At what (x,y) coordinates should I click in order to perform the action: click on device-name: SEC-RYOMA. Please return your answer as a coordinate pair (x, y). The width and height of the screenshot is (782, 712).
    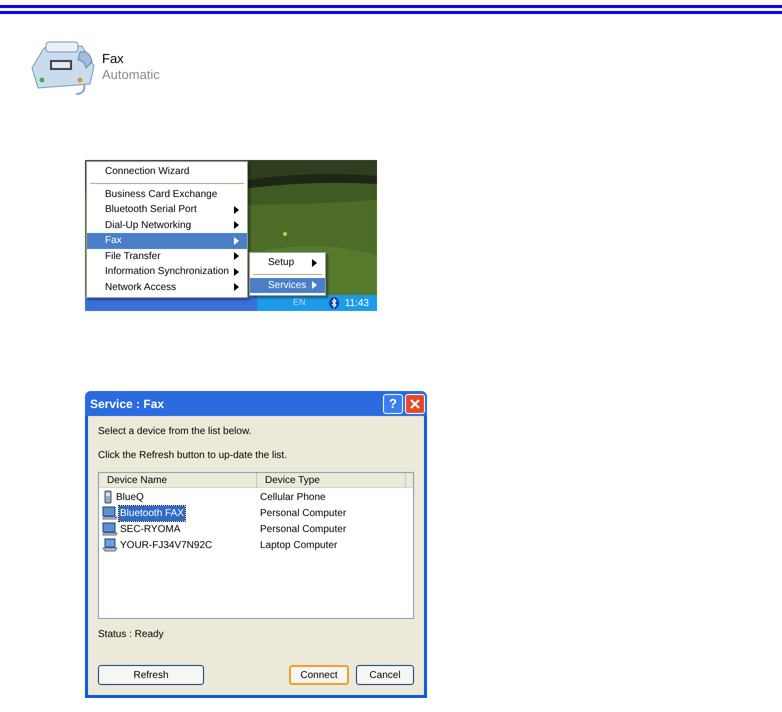
    Looking at the image, I should click on (150, 529).